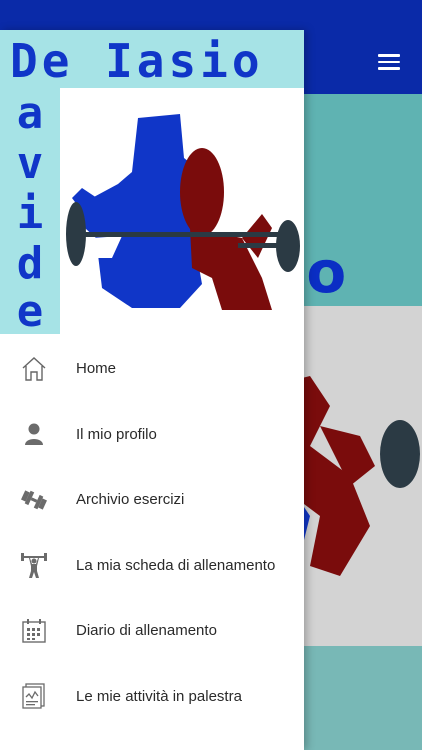  Describe the element at coordinates (146, 631) in the screenshot. I see `menu-item-label: Diario di allenamento` at that location.